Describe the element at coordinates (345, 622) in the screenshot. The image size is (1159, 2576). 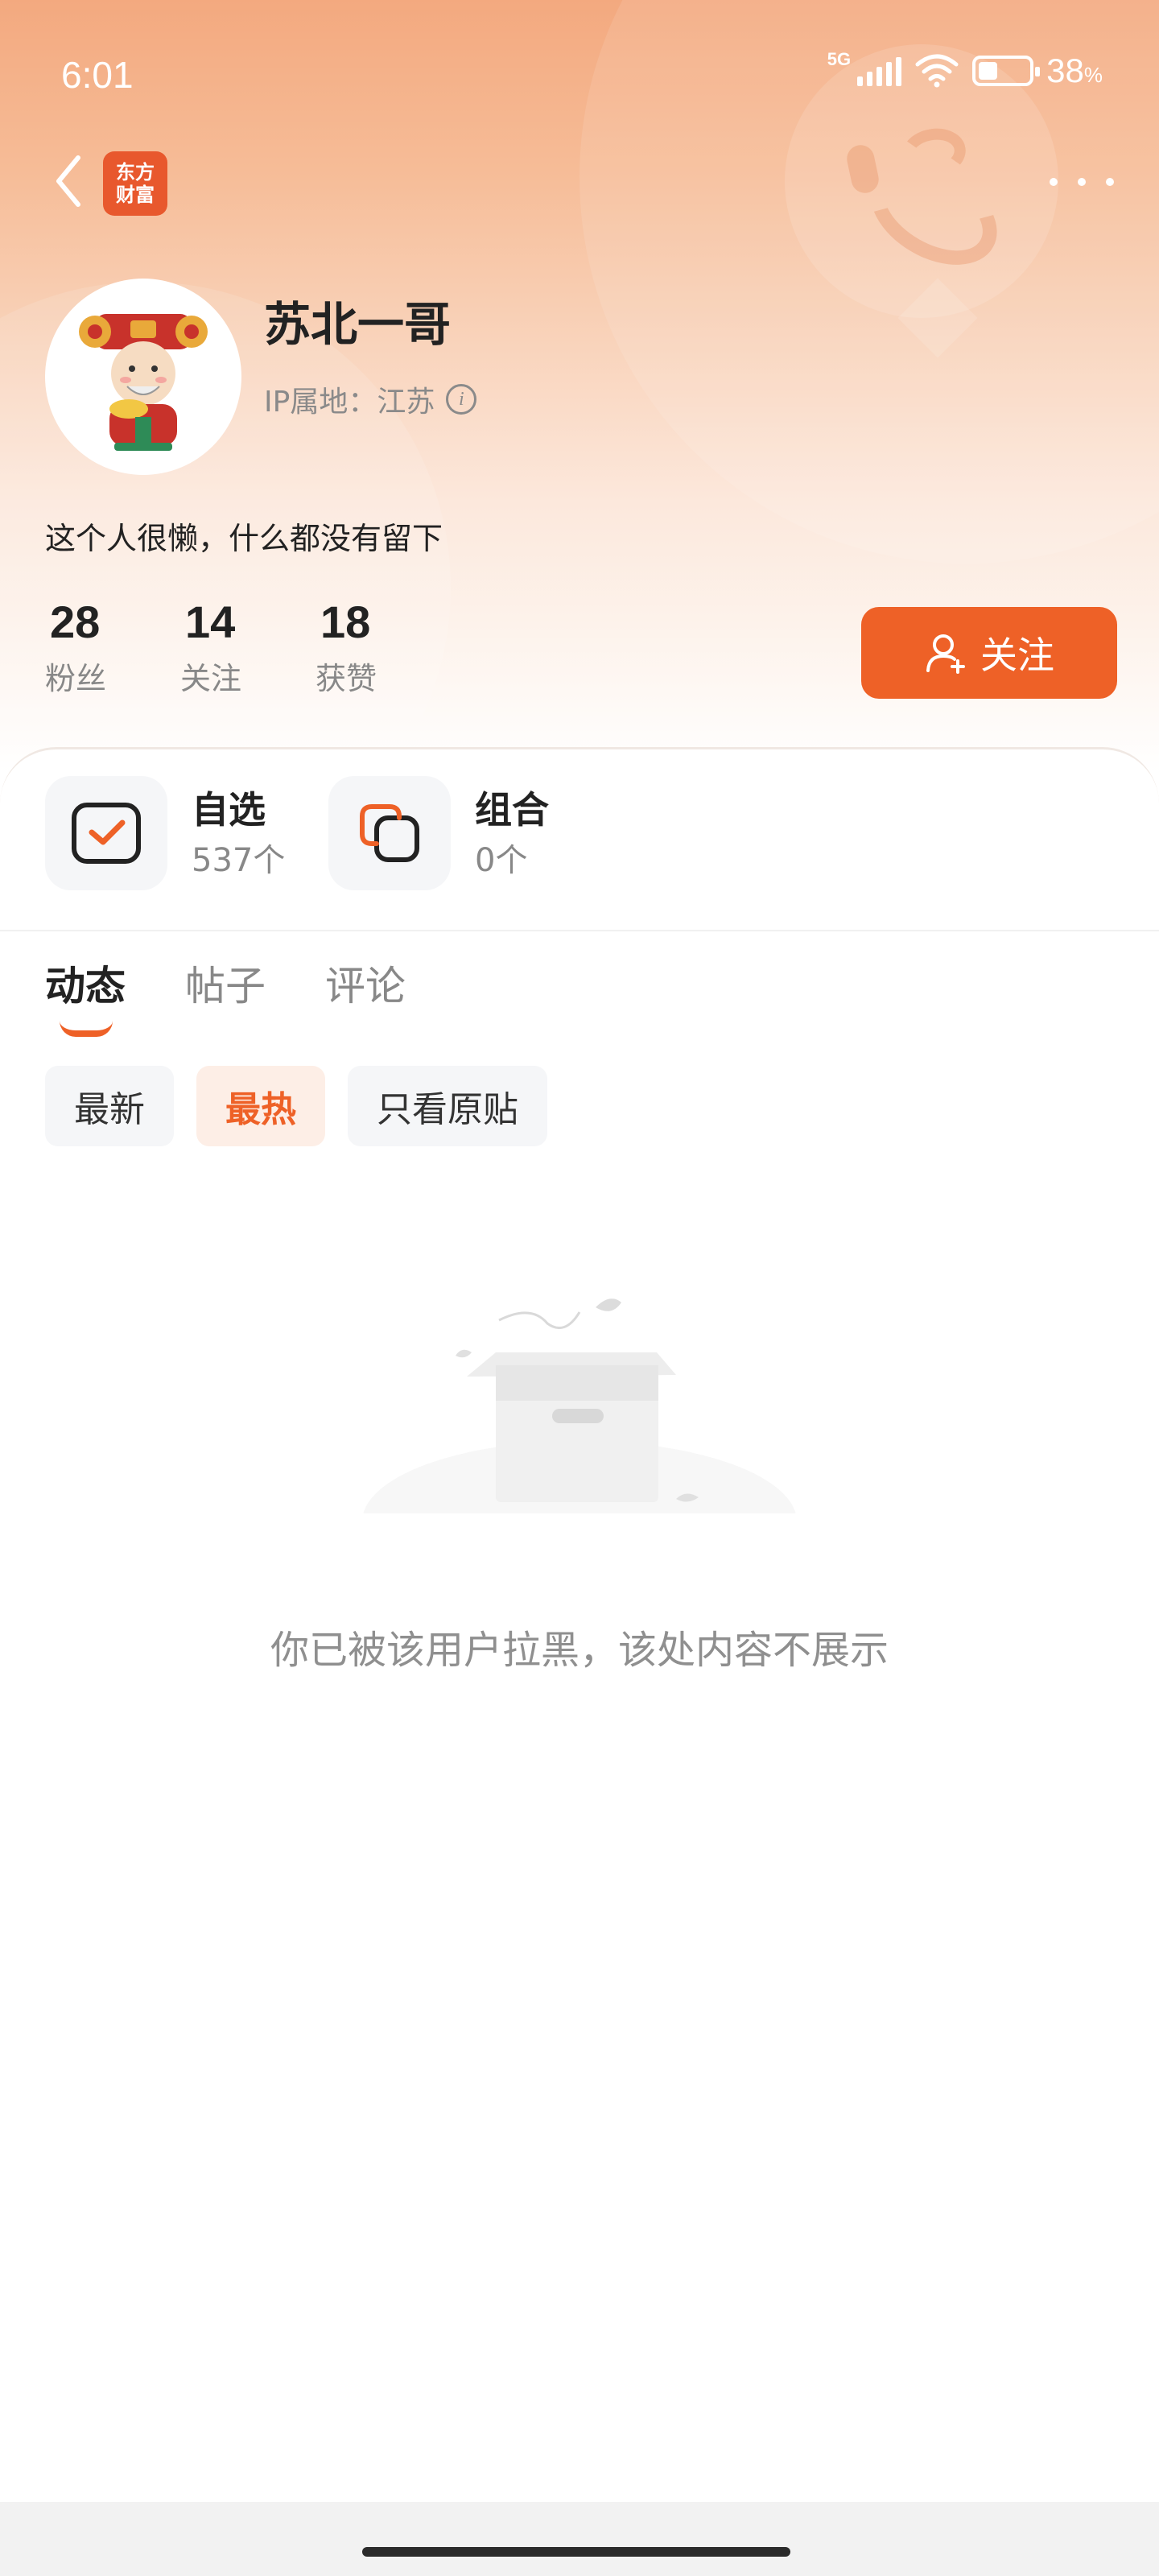
I see `stat-value: 18` at that location.